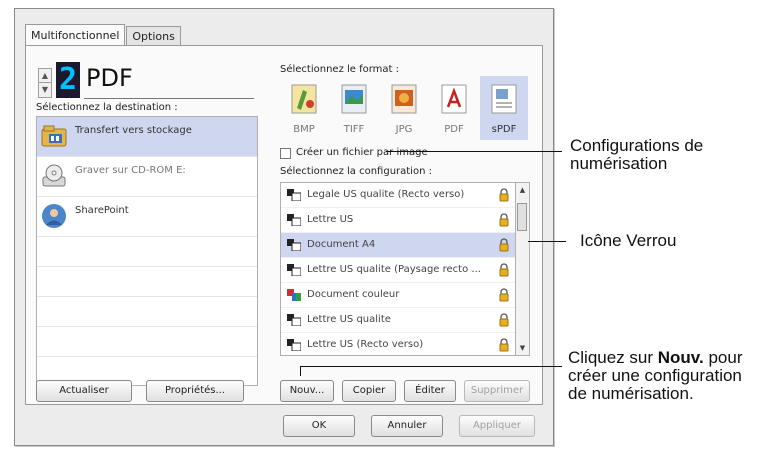  I want to click on current-format-title: PDF, so click(109, 78).